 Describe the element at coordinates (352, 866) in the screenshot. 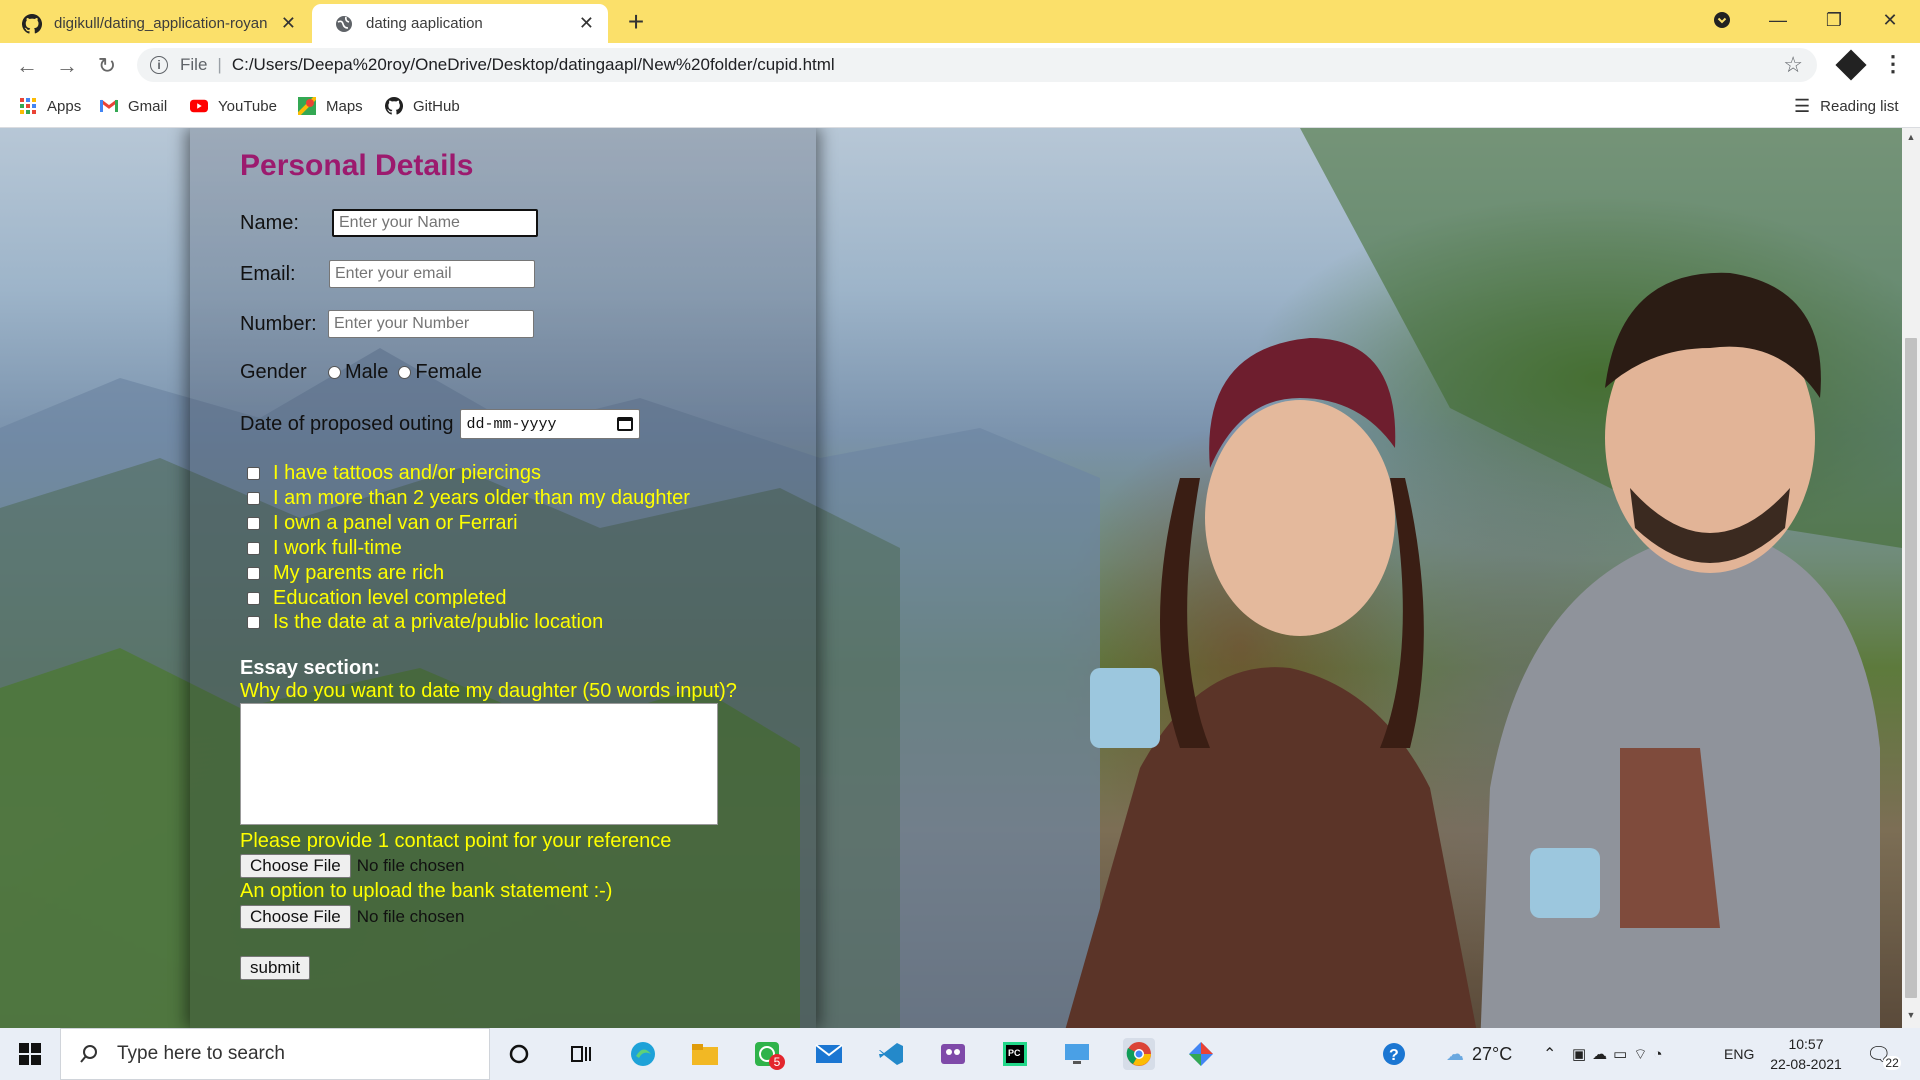

I see `reference-file-row: Choose File No file chosen` at that location.